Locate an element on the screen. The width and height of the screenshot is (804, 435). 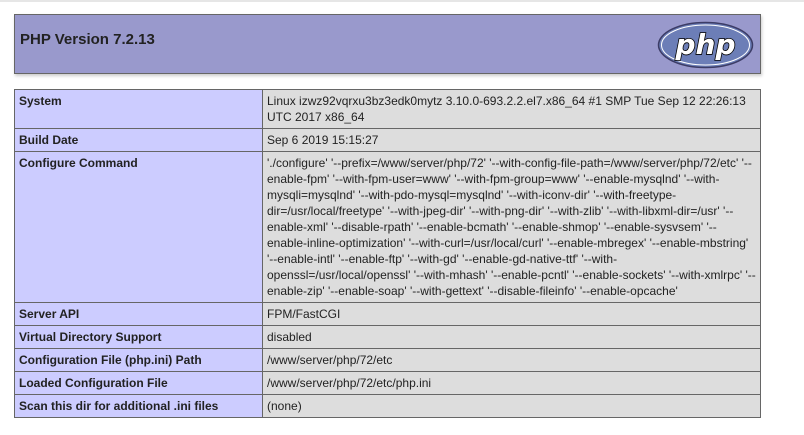
table-row: Build Date Sep 6 2019 15:15:27 is located at coordinates (387, 140).